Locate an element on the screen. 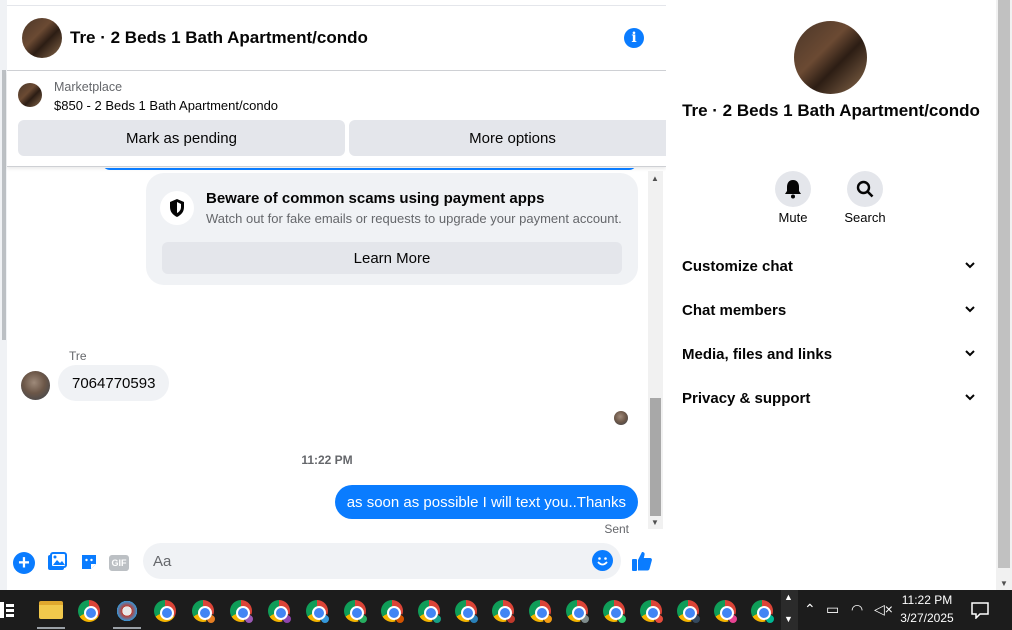  scroll-up-icon: ▲ is located at coordinates (655, 178).